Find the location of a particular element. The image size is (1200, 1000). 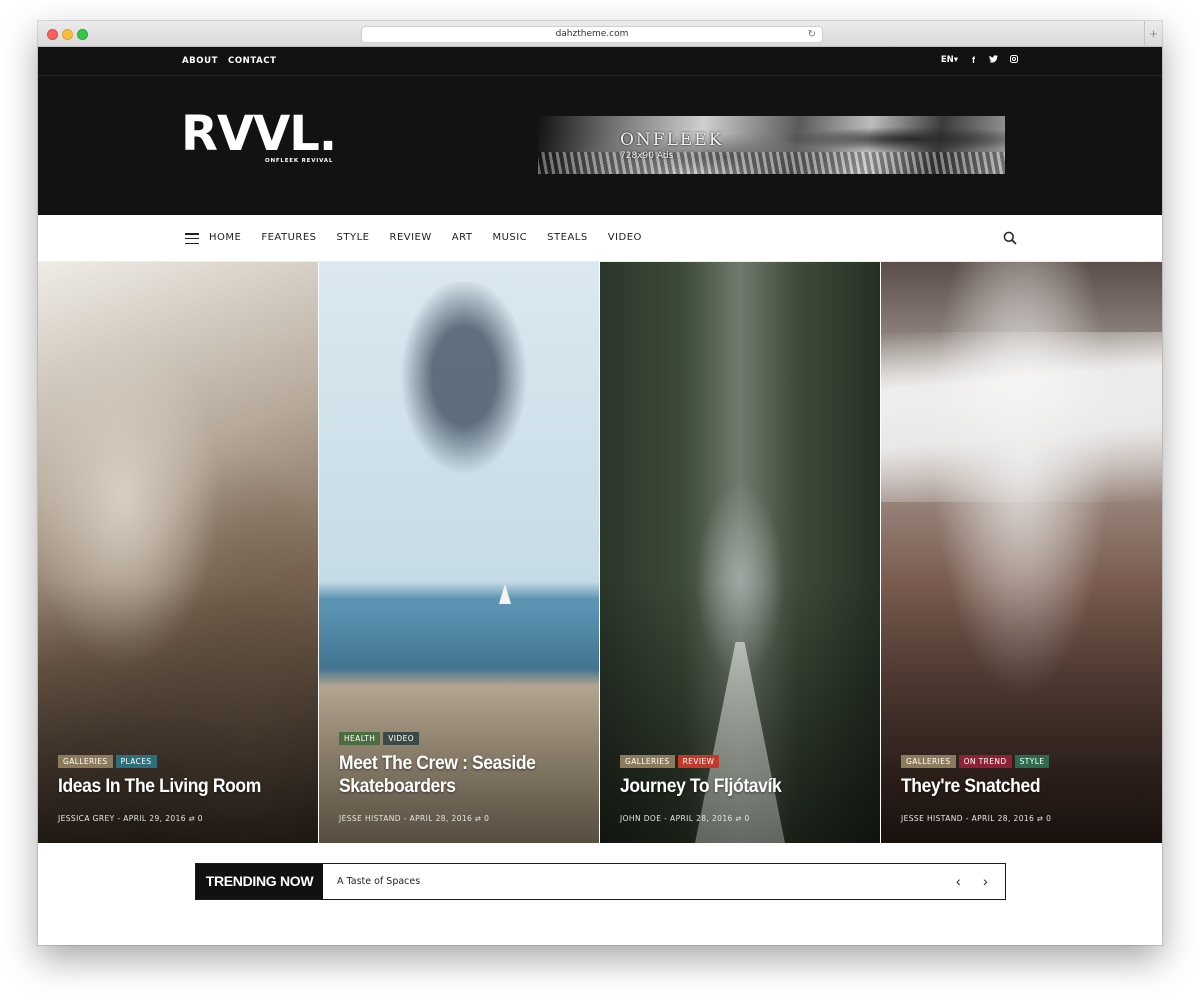

nav-item-features: FEATURES is located at coordinates (288, 237).